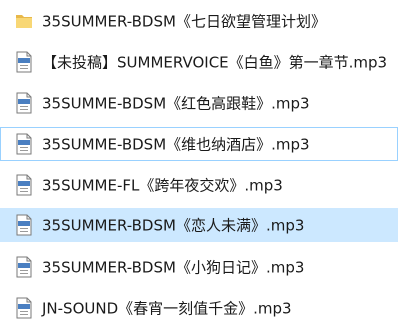  What do you see at coordinates (176, 103) in the screenshot?
I see `file-name: 35SUMME-BDSM《红色高跟鞋》.mp3` at bounding box center [176, 103].